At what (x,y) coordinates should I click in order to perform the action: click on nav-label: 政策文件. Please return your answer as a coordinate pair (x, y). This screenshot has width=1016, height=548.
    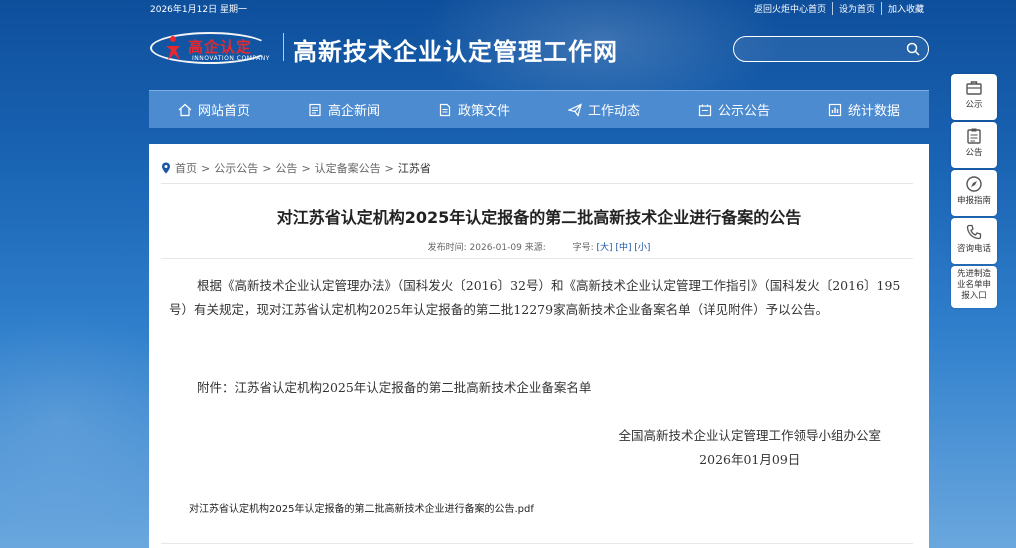
    Looking at the image, I should click on (483, 111).